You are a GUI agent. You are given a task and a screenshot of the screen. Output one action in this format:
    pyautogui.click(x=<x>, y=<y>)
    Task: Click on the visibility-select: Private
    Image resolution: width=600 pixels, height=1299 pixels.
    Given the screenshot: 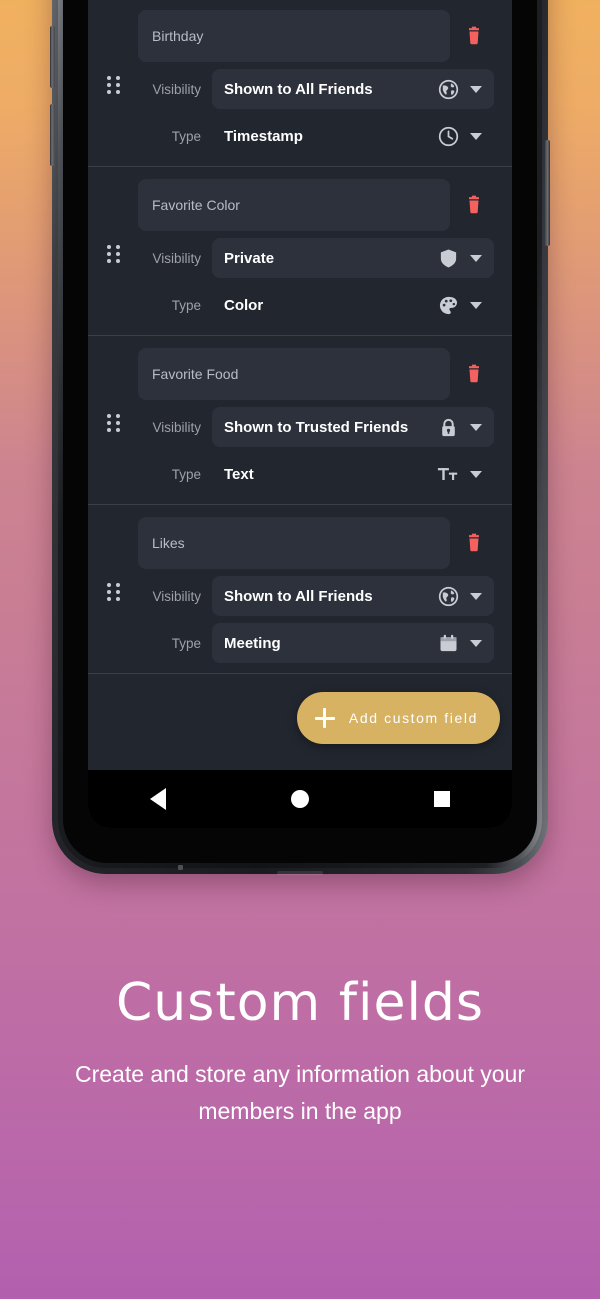 What is the action you would take?
    pyautogui.click(x=353, y=258)
    